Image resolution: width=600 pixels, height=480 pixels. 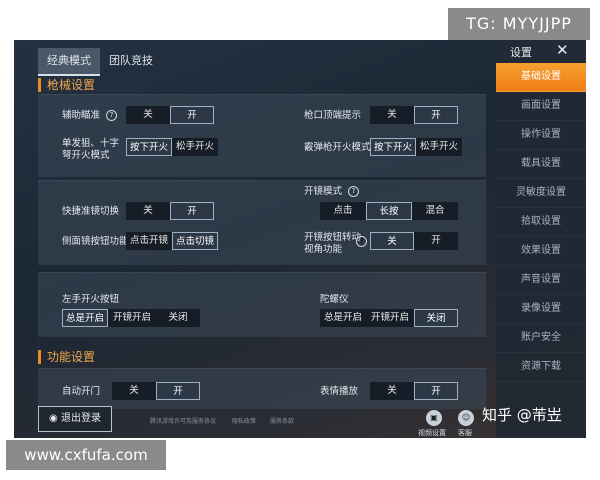 I want to click on sidebar-item-basic: 基础设置, so click(x=541, y=77).